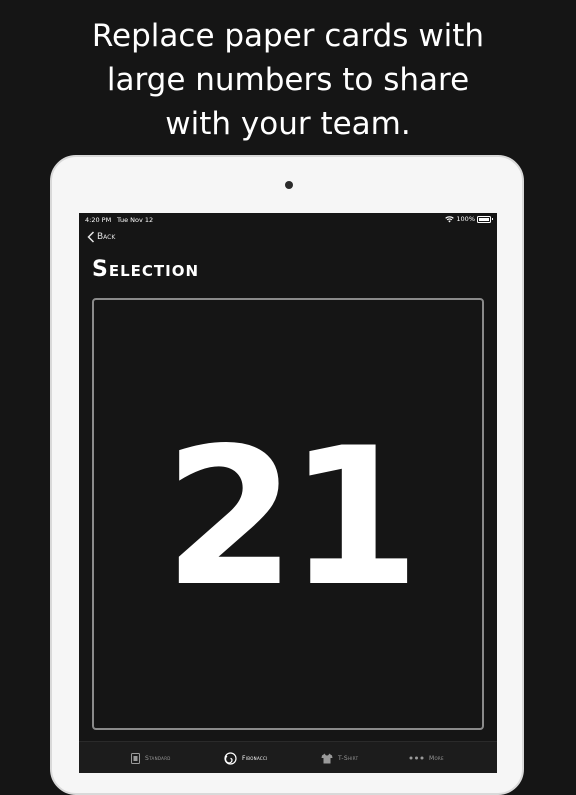 This screenshot has width=576, height=795. I want to click on back-button: Back, so click(101, 237).